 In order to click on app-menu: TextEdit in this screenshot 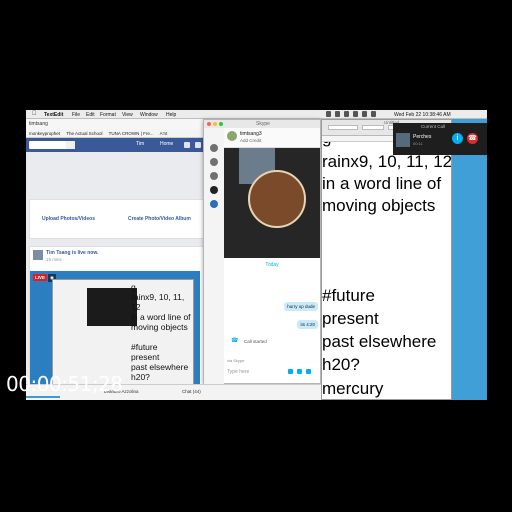, I will do `click(53, 115)`.